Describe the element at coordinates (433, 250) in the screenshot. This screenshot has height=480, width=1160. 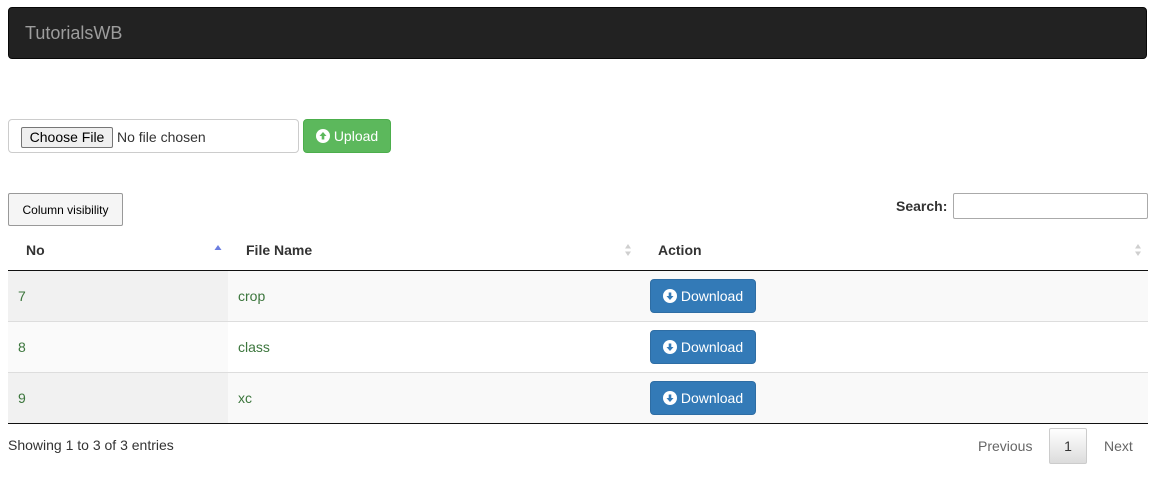
I see `column-header-file-name: File Name` at that location.